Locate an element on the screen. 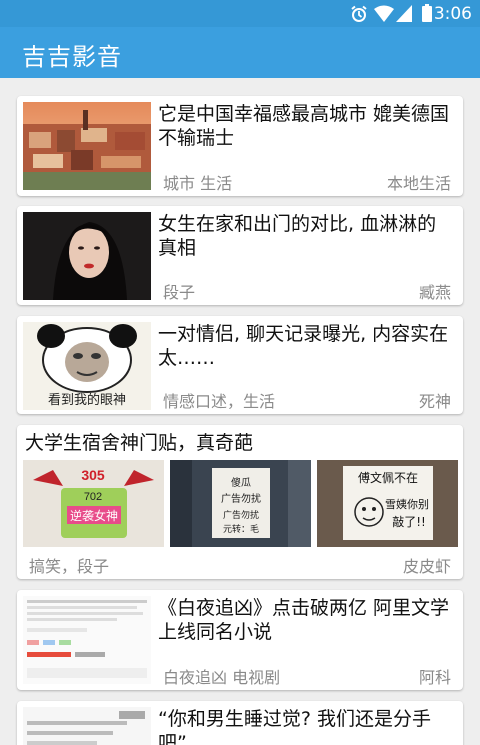 This screenshot has width=480, height=745. gallery-text: 傻瓜 is located at coordinates (241, 483).